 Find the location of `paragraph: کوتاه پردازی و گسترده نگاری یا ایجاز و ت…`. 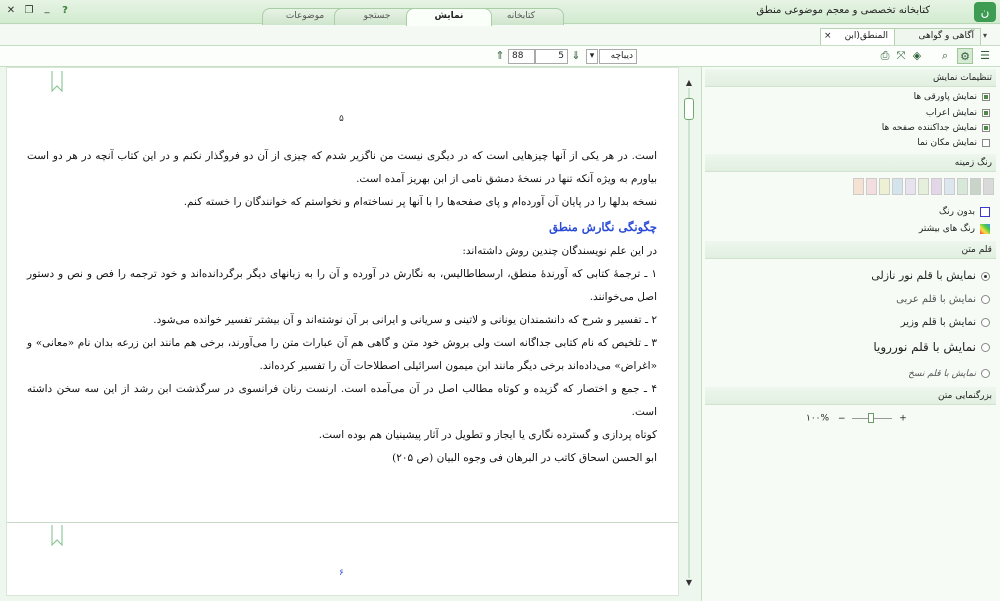

paragraph: کوتاه پردازی و گسترده نگاری یا ایجاز و ت… is located at coordinates (487, 435).